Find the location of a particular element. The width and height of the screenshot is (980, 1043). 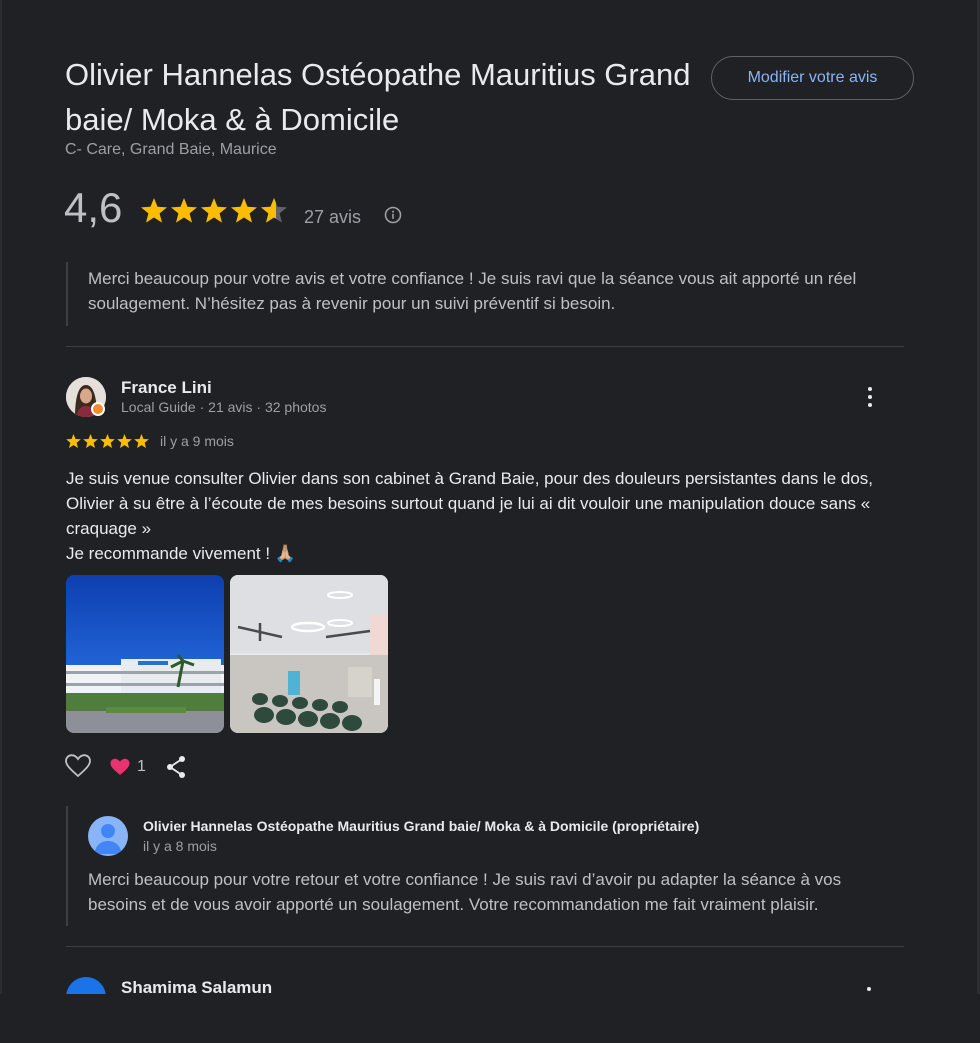

place-subtitle: C- Care, Grand Baie, Maurice is located at coordinates (171, 149).